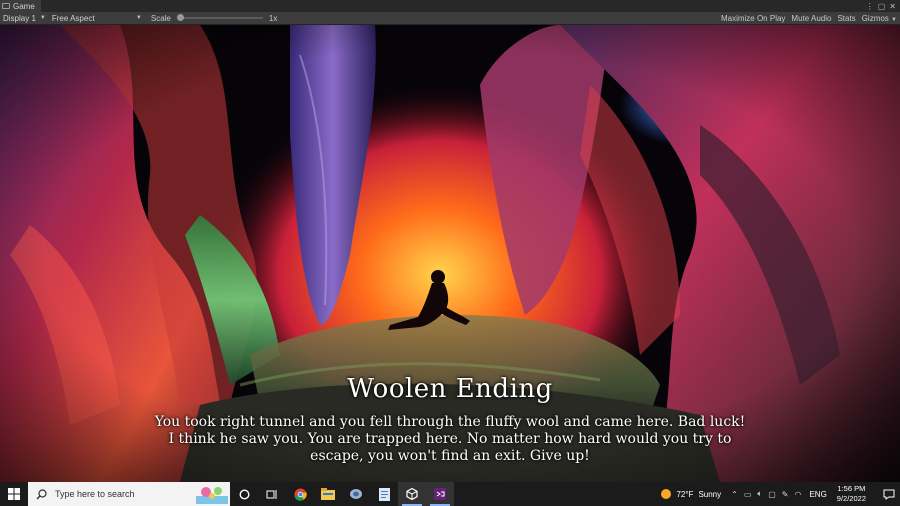  What do you see at coordinates (19, 18) in the screenshot?
I see `display-dropdown-label: Display 1` at bounding box center [19, 18].